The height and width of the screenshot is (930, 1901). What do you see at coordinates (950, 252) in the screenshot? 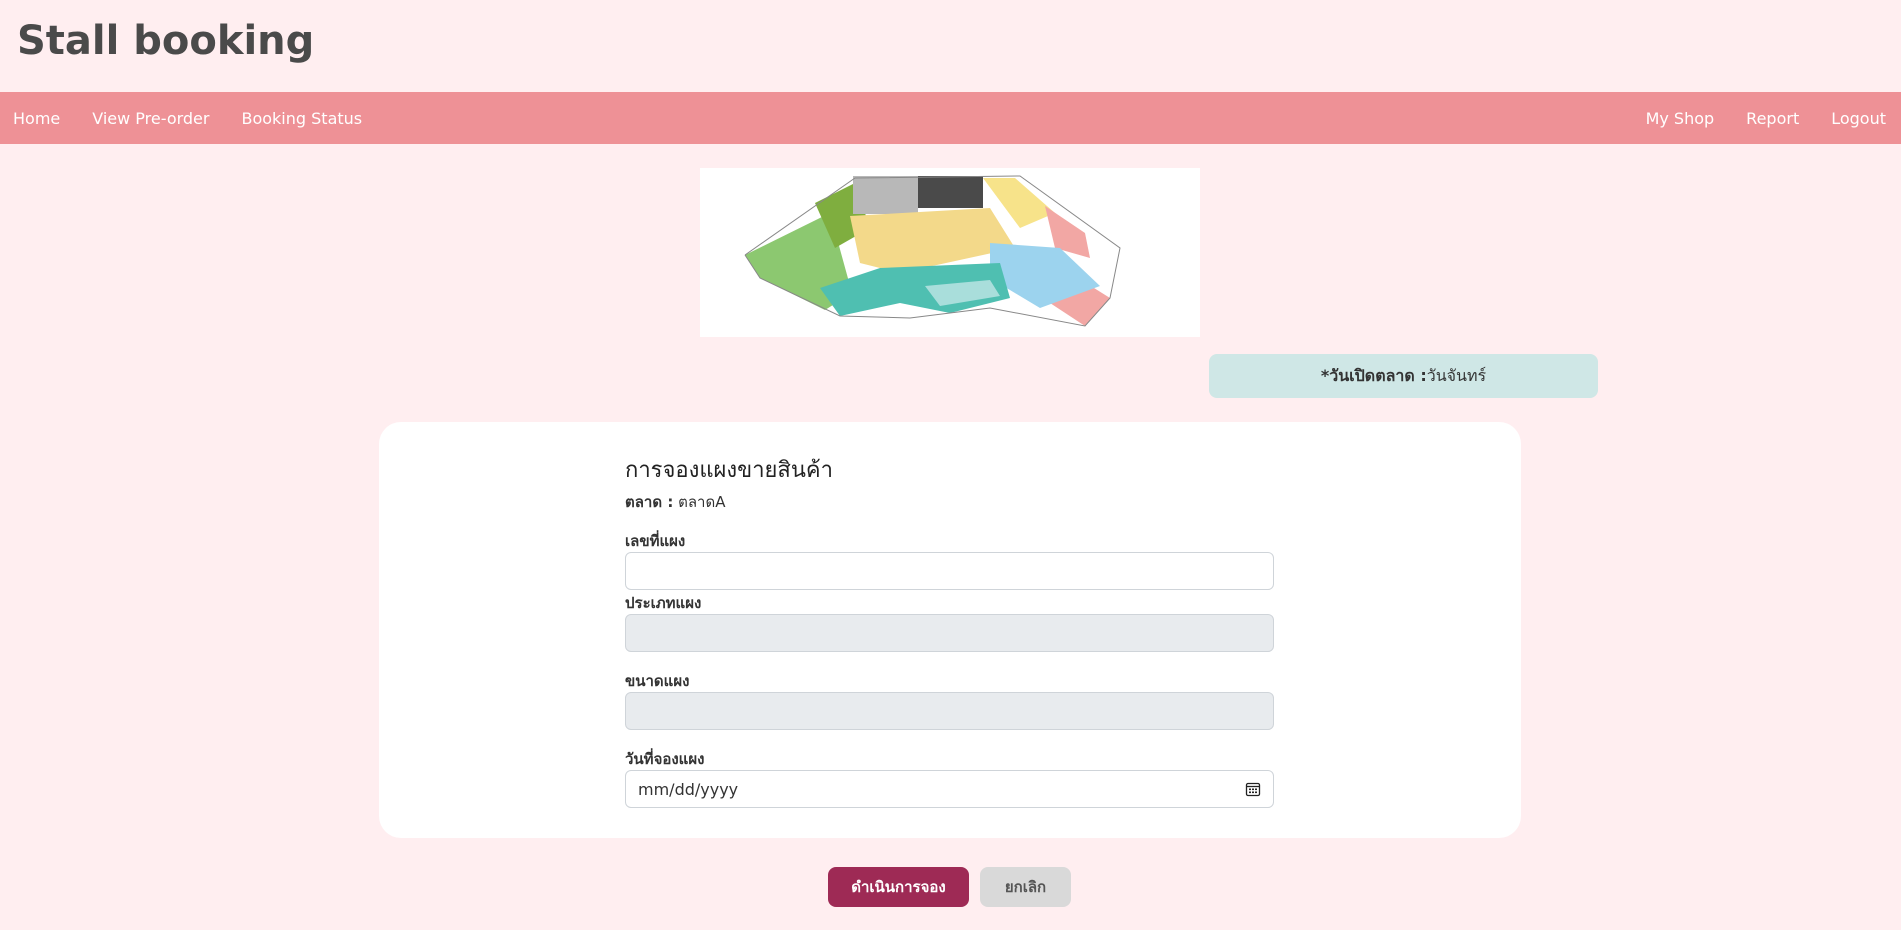
I see `market-map-image` at bounding box center [950, 252].